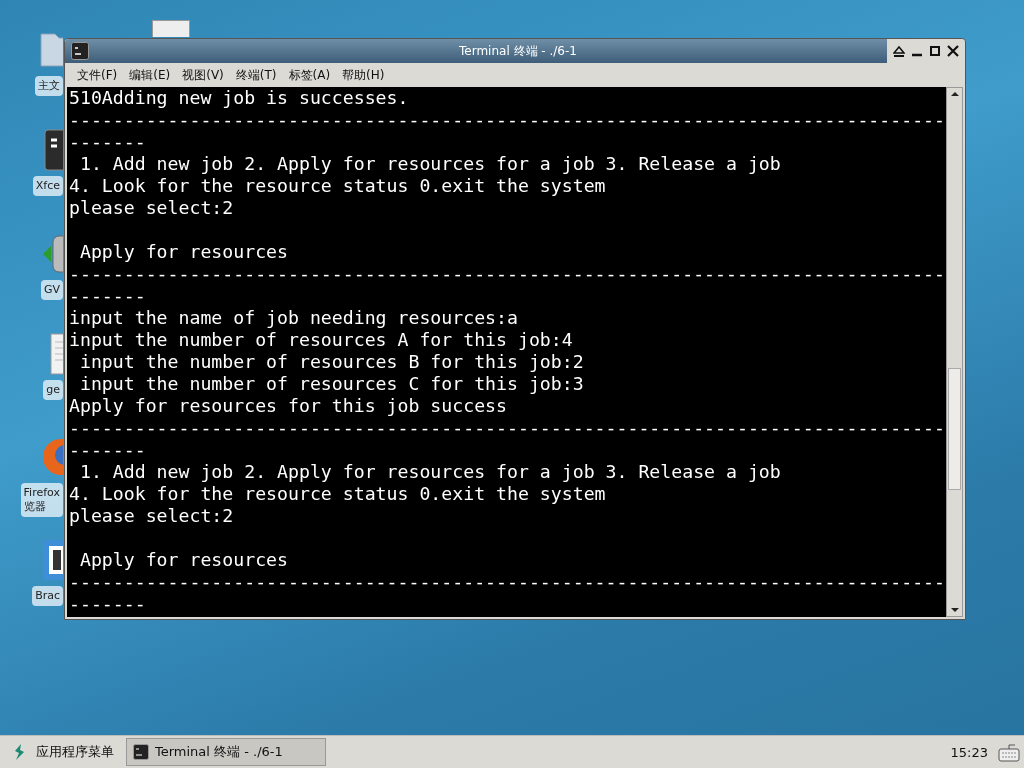 Image resolution: width=1024 pixels, height=768 pixels. Describe the element at coordinates (47, 186) in the screenshot. I see `icon-label: Xfce` at that location.